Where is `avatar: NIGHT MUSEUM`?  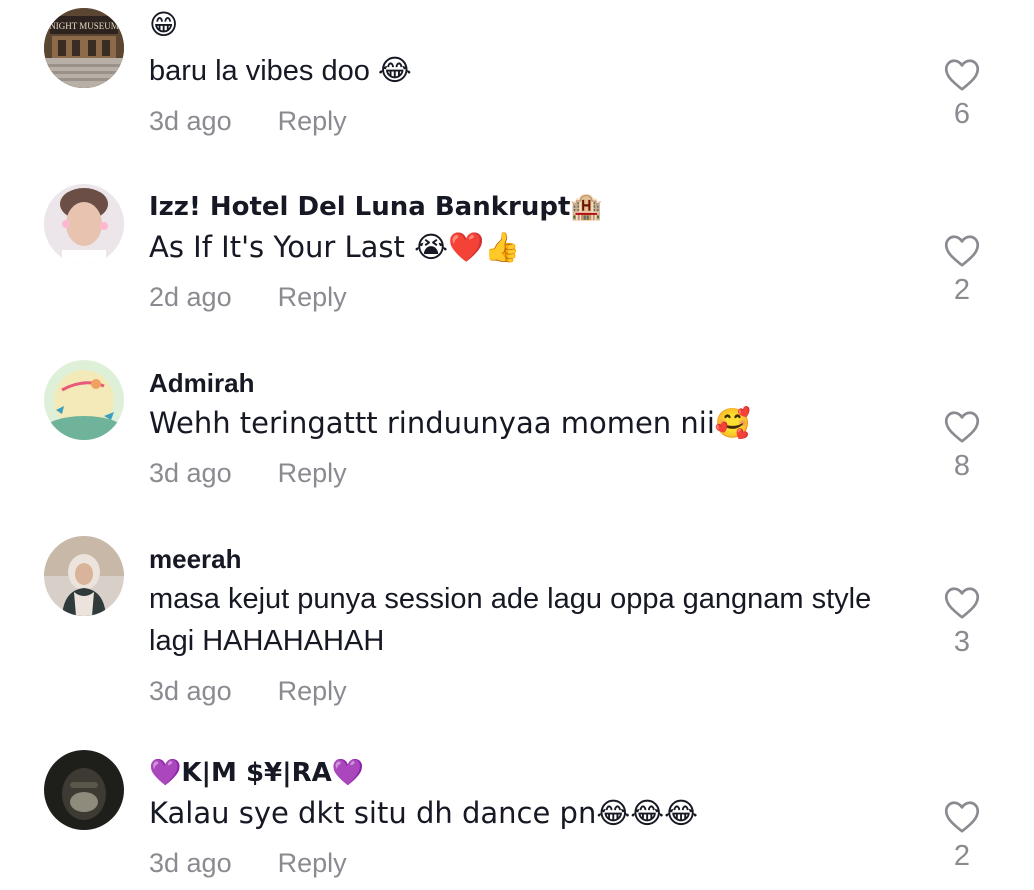 avatar: NIGHT MUSEUM is located at coordinates (84, 48).